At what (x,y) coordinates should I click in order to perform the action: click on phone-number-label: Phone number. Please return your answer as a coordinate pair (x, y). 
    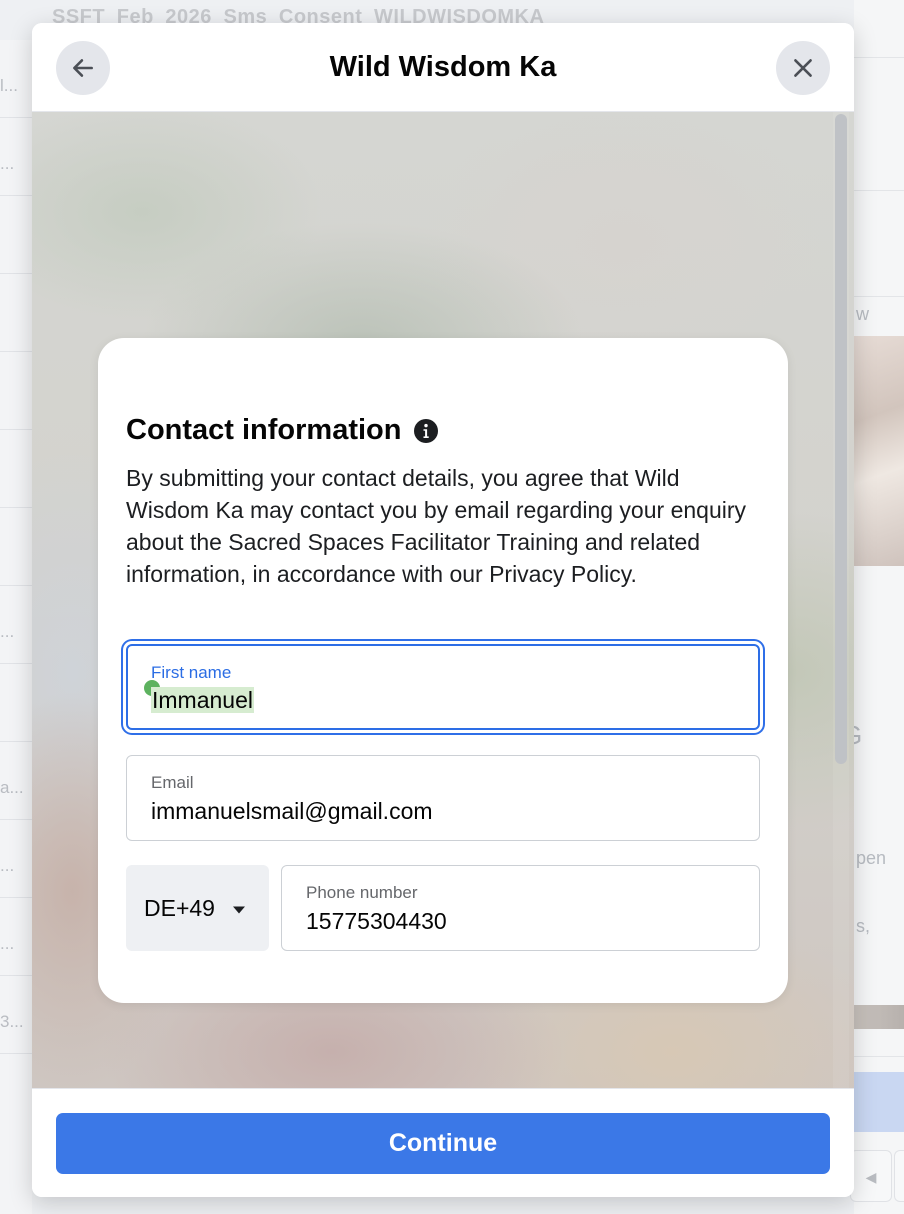
    Looking at the image, I should click on (362, 892).